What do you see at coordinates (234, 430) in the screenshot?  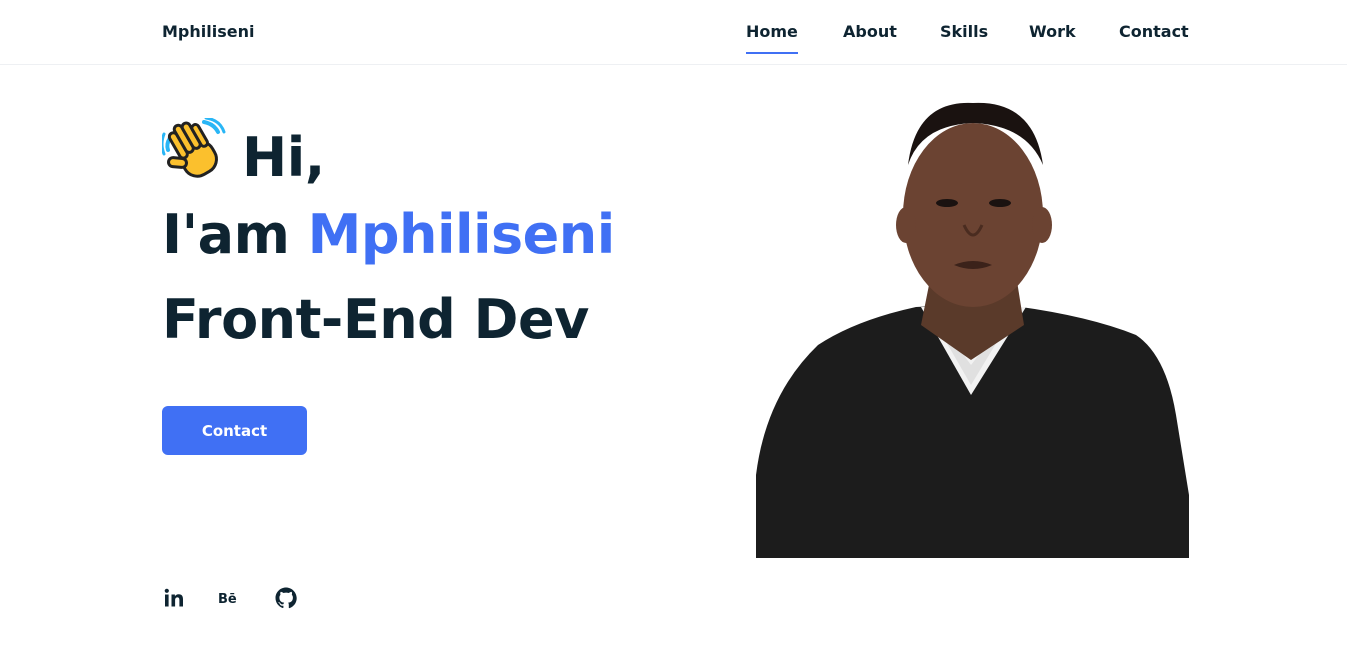 I see `contact-button: Contact` at bounding box center [234, 430].